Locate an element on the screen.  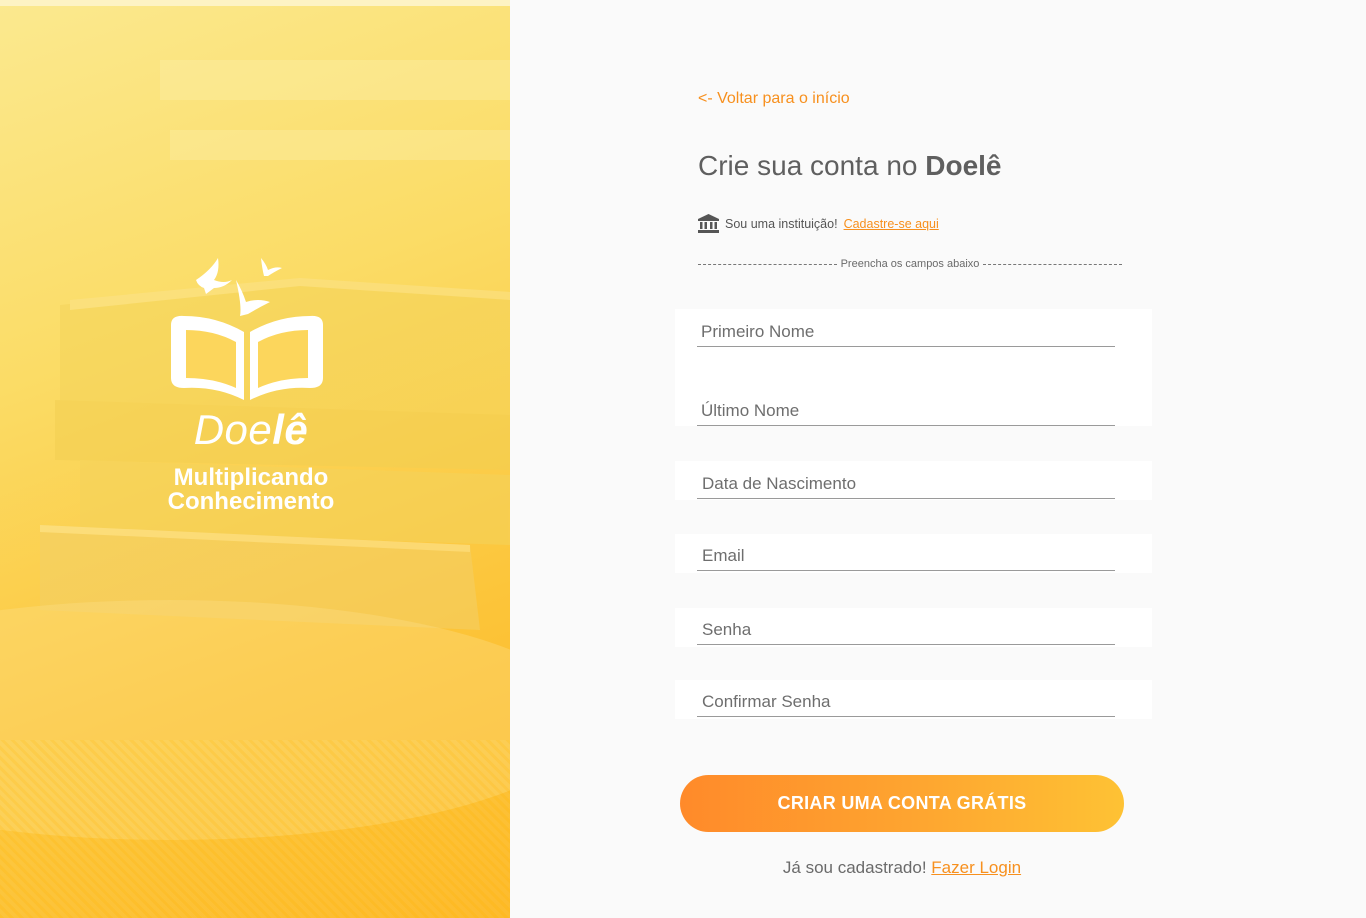
last-name-input is located at coordinates (906, 410).